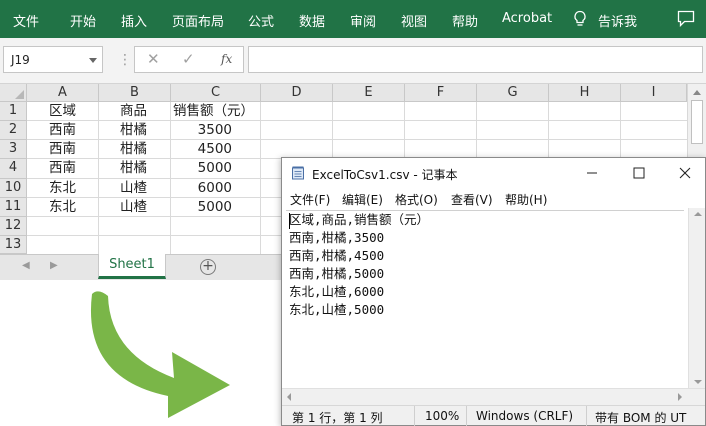 This screenshot has width=706, height=426. What do you see at coordinates (297, 93) in the screenshot?
I see `column-header: D` at bounding box center [297, 93].